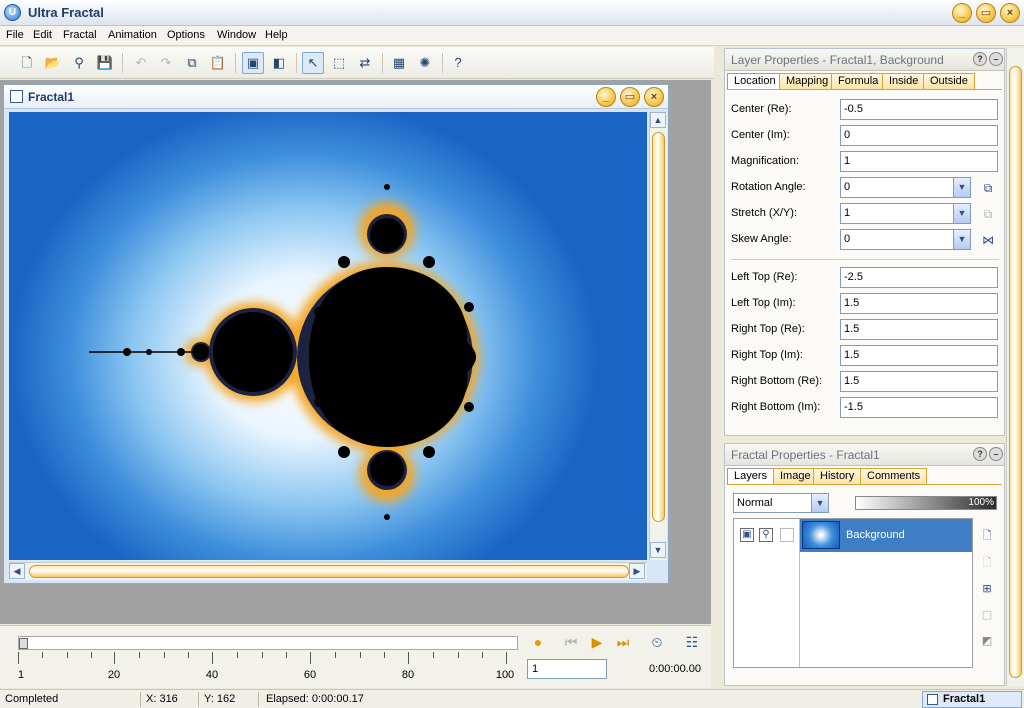 The height and width of the screenshot is (708, 1024). What do you see at coordinates (236, 35) in the screenshot?
I see `menu-window: Window` at bounding box center [236, 35].